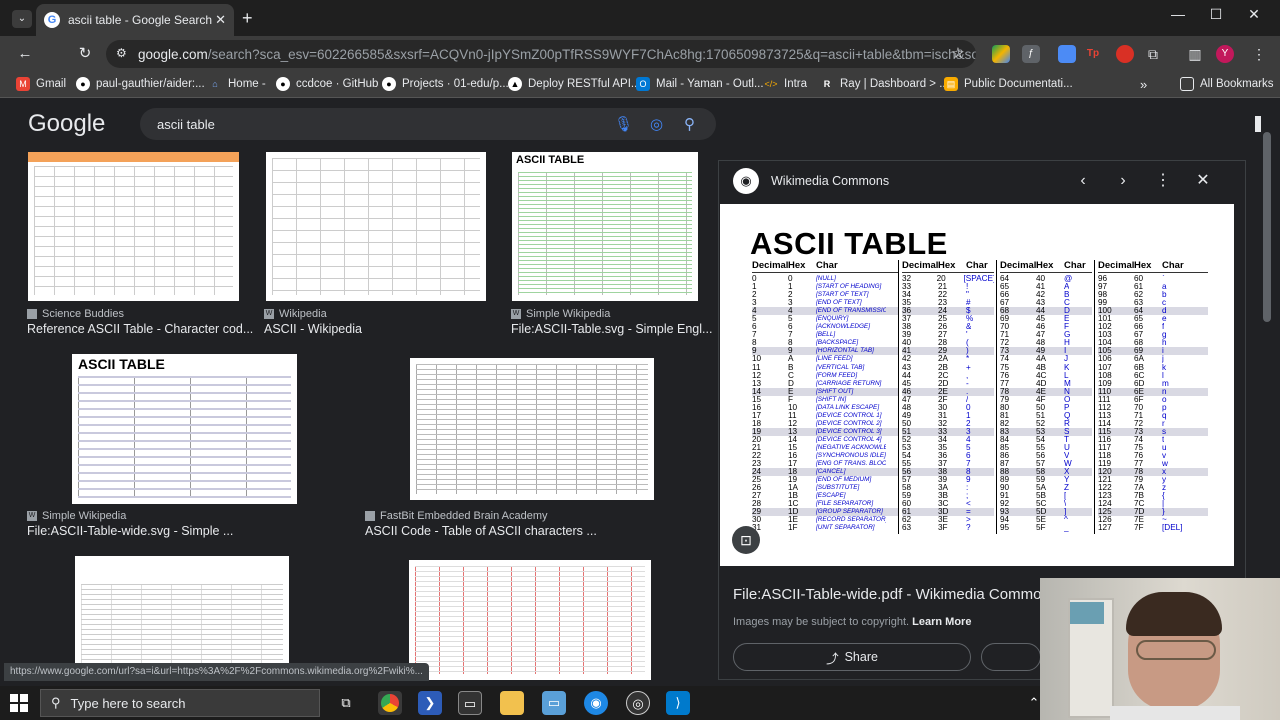 Image resolution: width=1280 pixels, height=720 pixels. I want to click on ascii-row: 56 38 8, so click(948, 472).